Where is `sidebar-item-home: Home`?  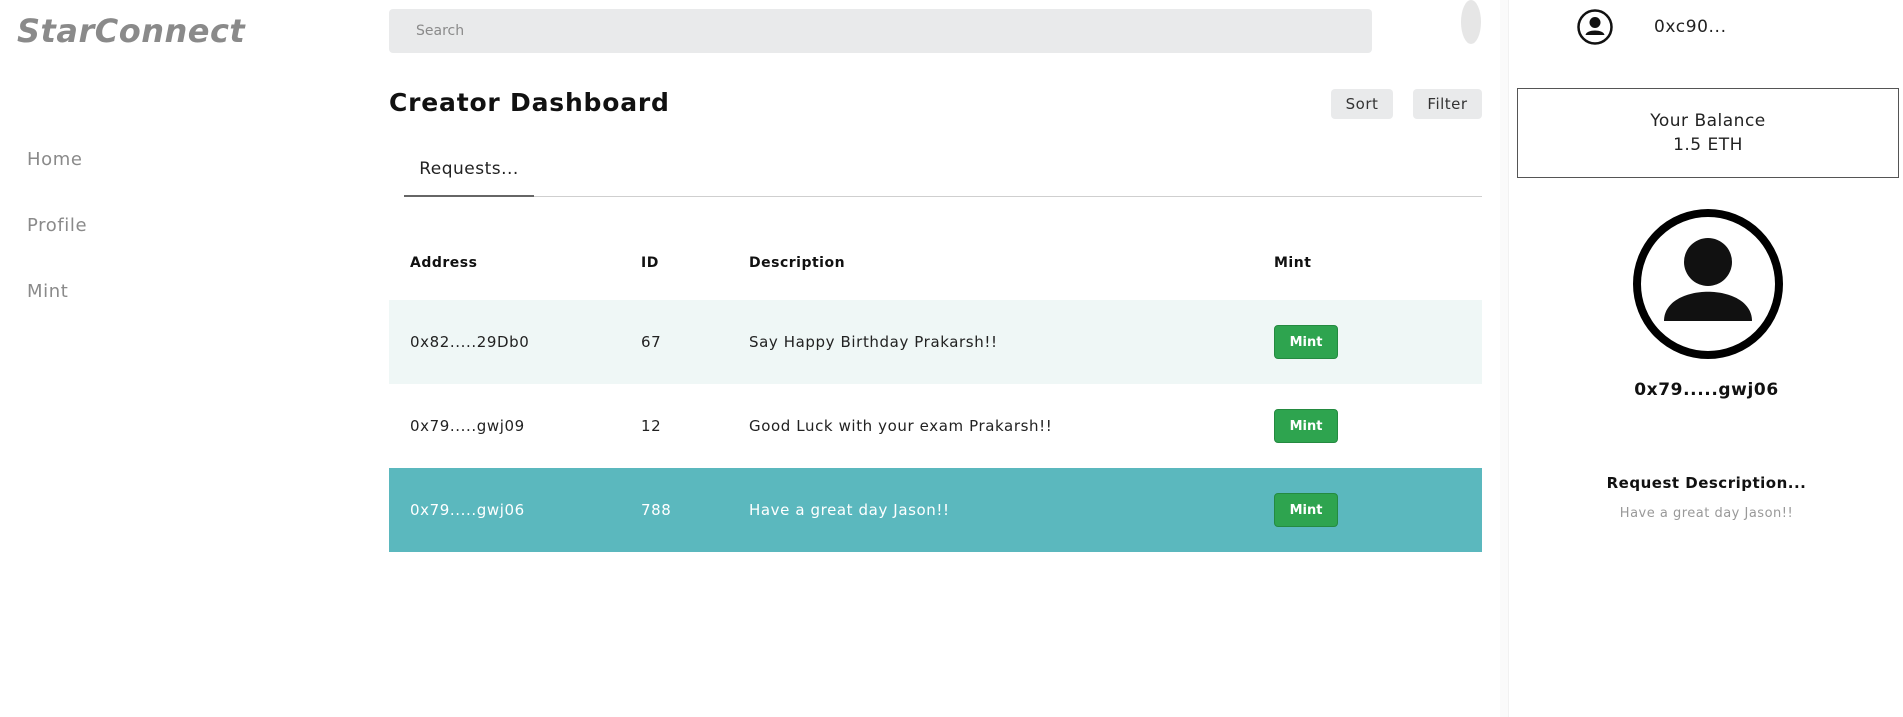 sidebar-item-home: Home is located at coordinates (57, 179).